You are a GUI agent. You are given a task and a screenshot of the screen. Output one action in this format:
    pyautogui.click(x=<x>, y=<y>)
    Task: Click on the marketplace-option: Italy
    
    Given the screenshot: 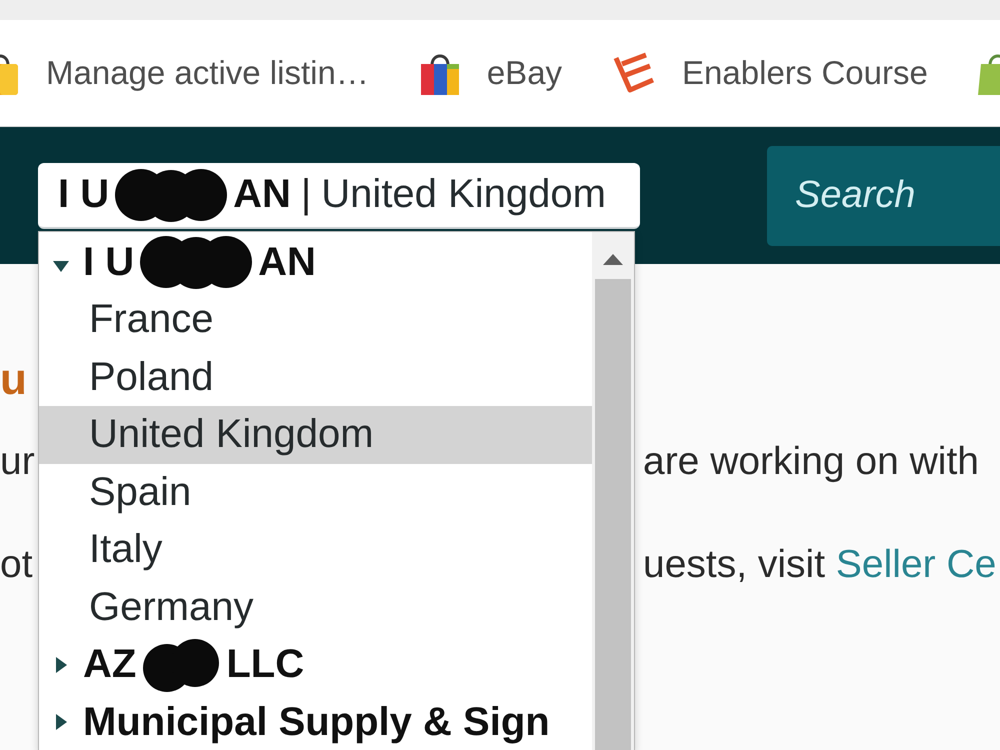 What is the action you would take?
    pyautogui.click(x=315, y=549)
    